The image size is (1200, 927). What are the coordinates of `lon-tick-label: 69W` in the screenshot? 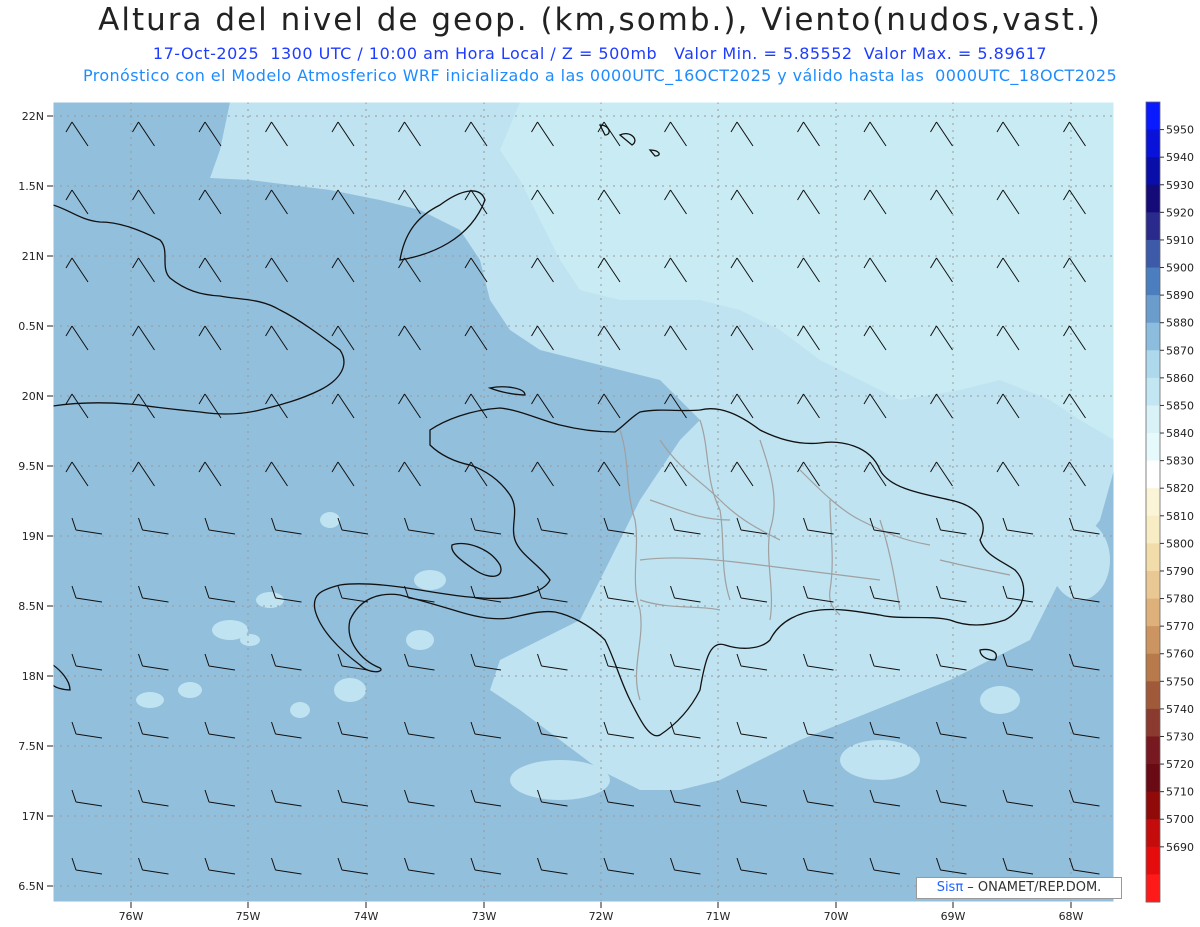 It's located at (953, 916).